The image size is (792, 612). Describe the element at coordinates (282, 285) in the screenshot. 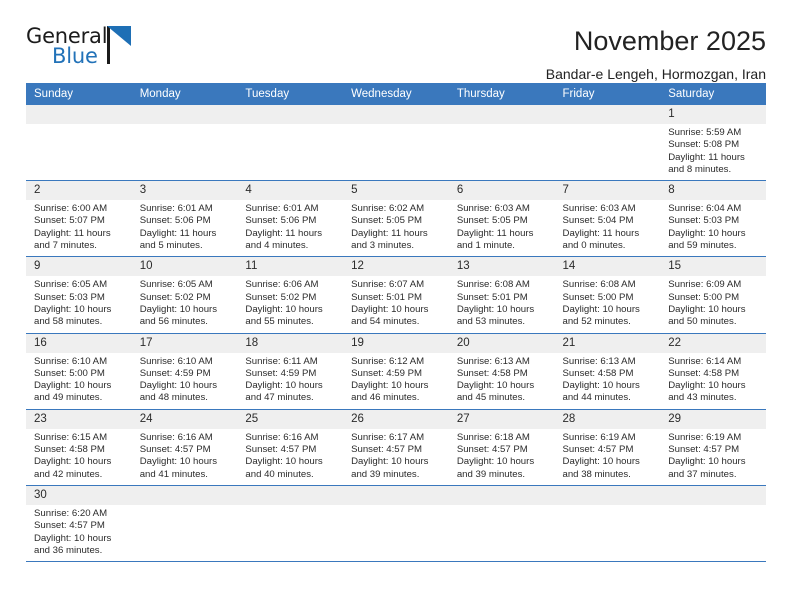

I see `sunrise-text: Sunrise: 6:06 AM` at that location.